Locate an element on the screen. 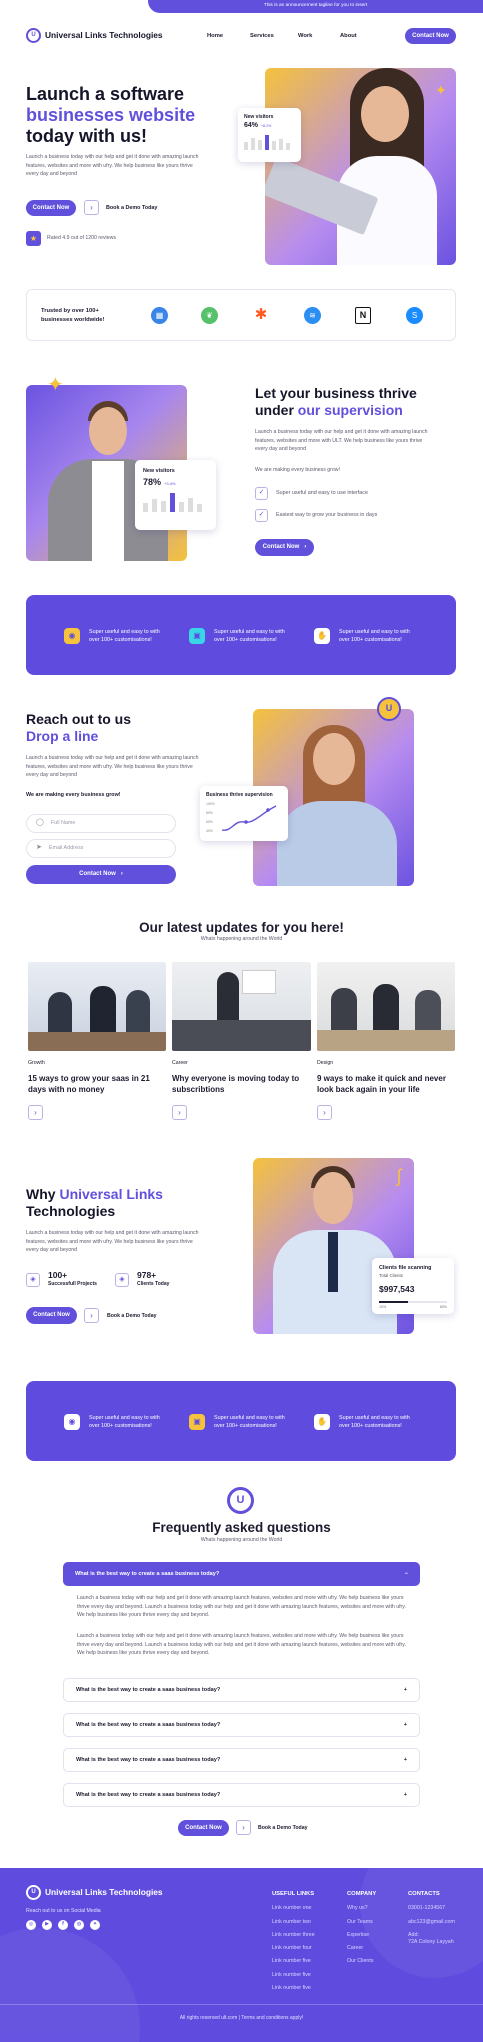 This screenshot has height=2042, width=483. header-contact-button: Contact Now is located at coordinates (430, 36).